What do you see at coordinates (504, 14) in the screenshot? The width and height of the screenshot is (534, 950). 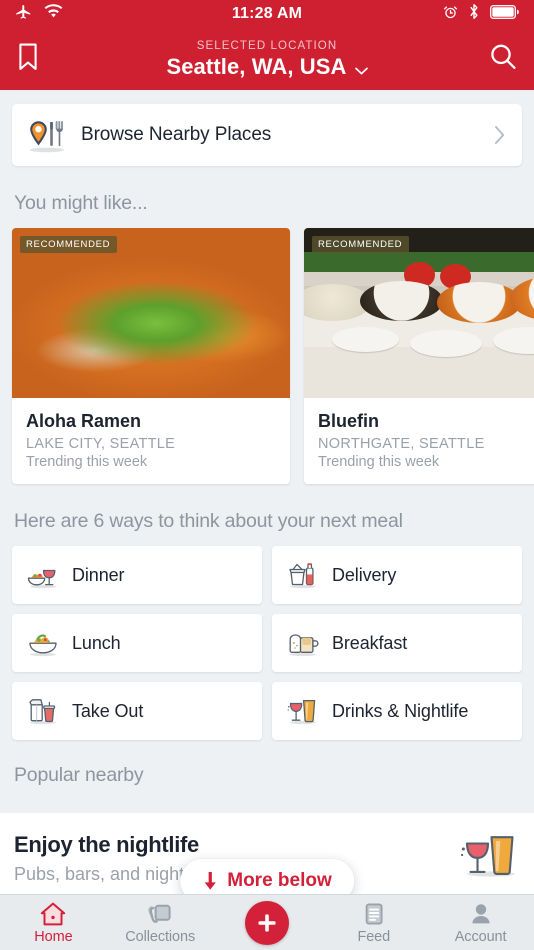 I see `battery-icon` at bounding box center [504, 14].